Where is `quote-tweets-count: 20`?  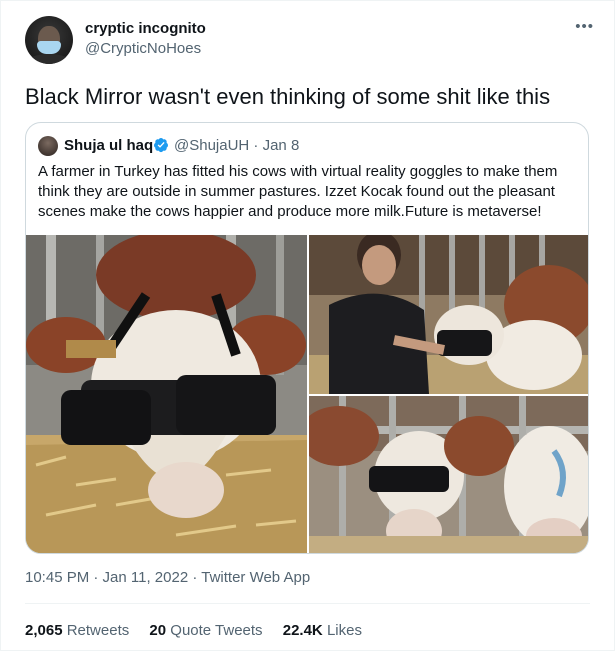 quote-tweets-count: 20 is located at coordinates (158, 630).